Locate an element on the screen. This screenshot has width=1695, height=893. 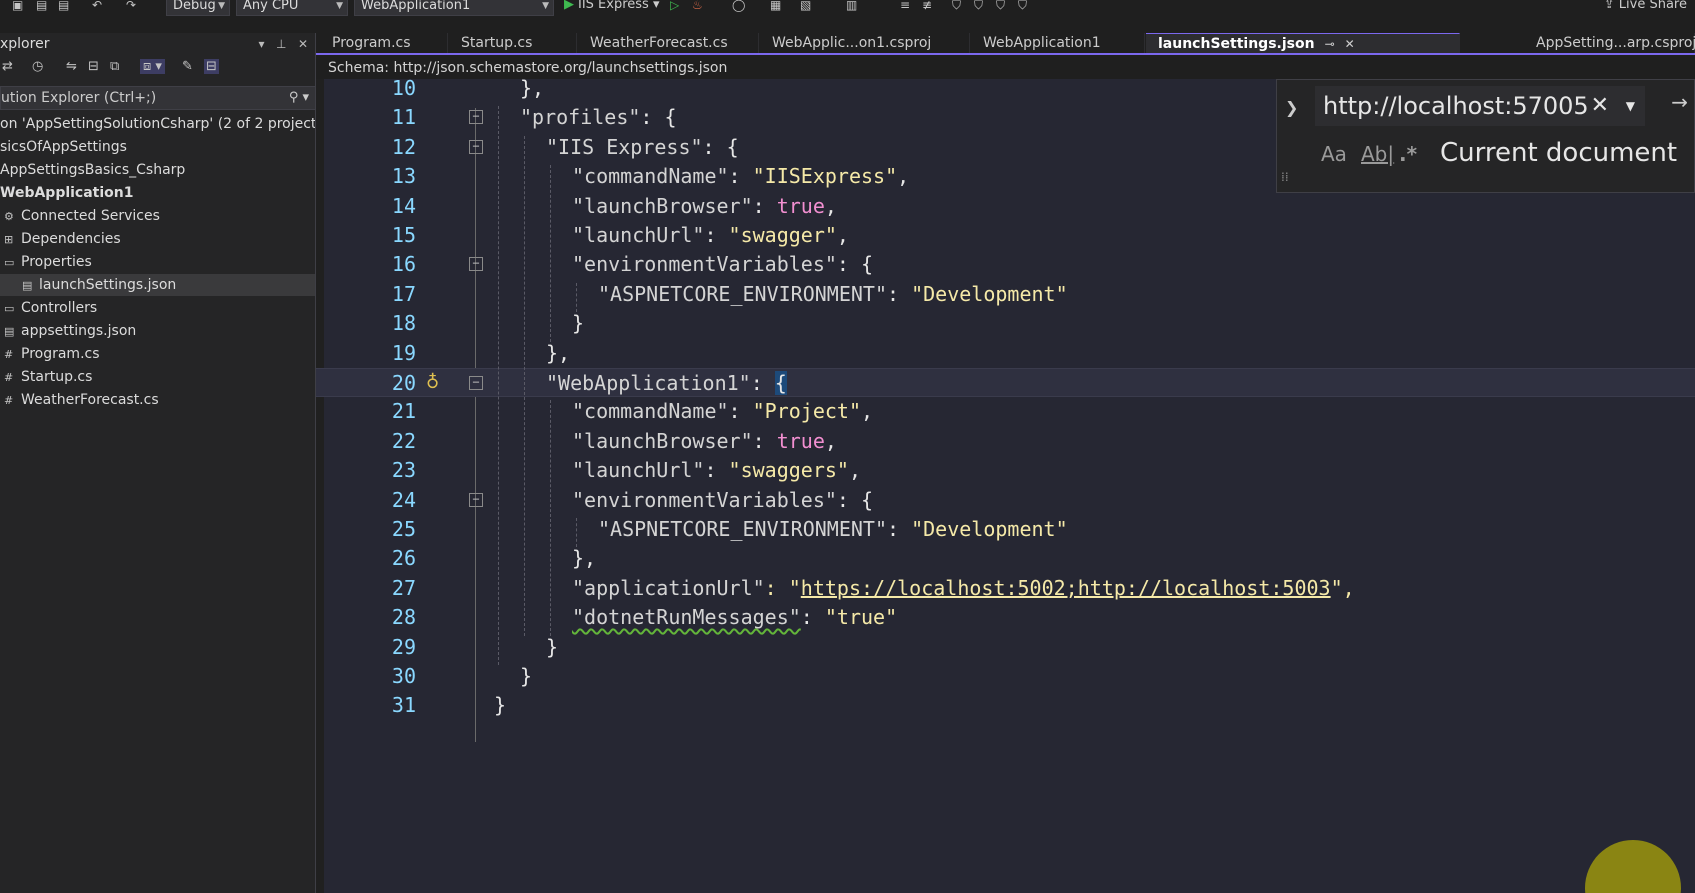
code-text: "launchBrowser": true, is located at coordinates (704, 206).